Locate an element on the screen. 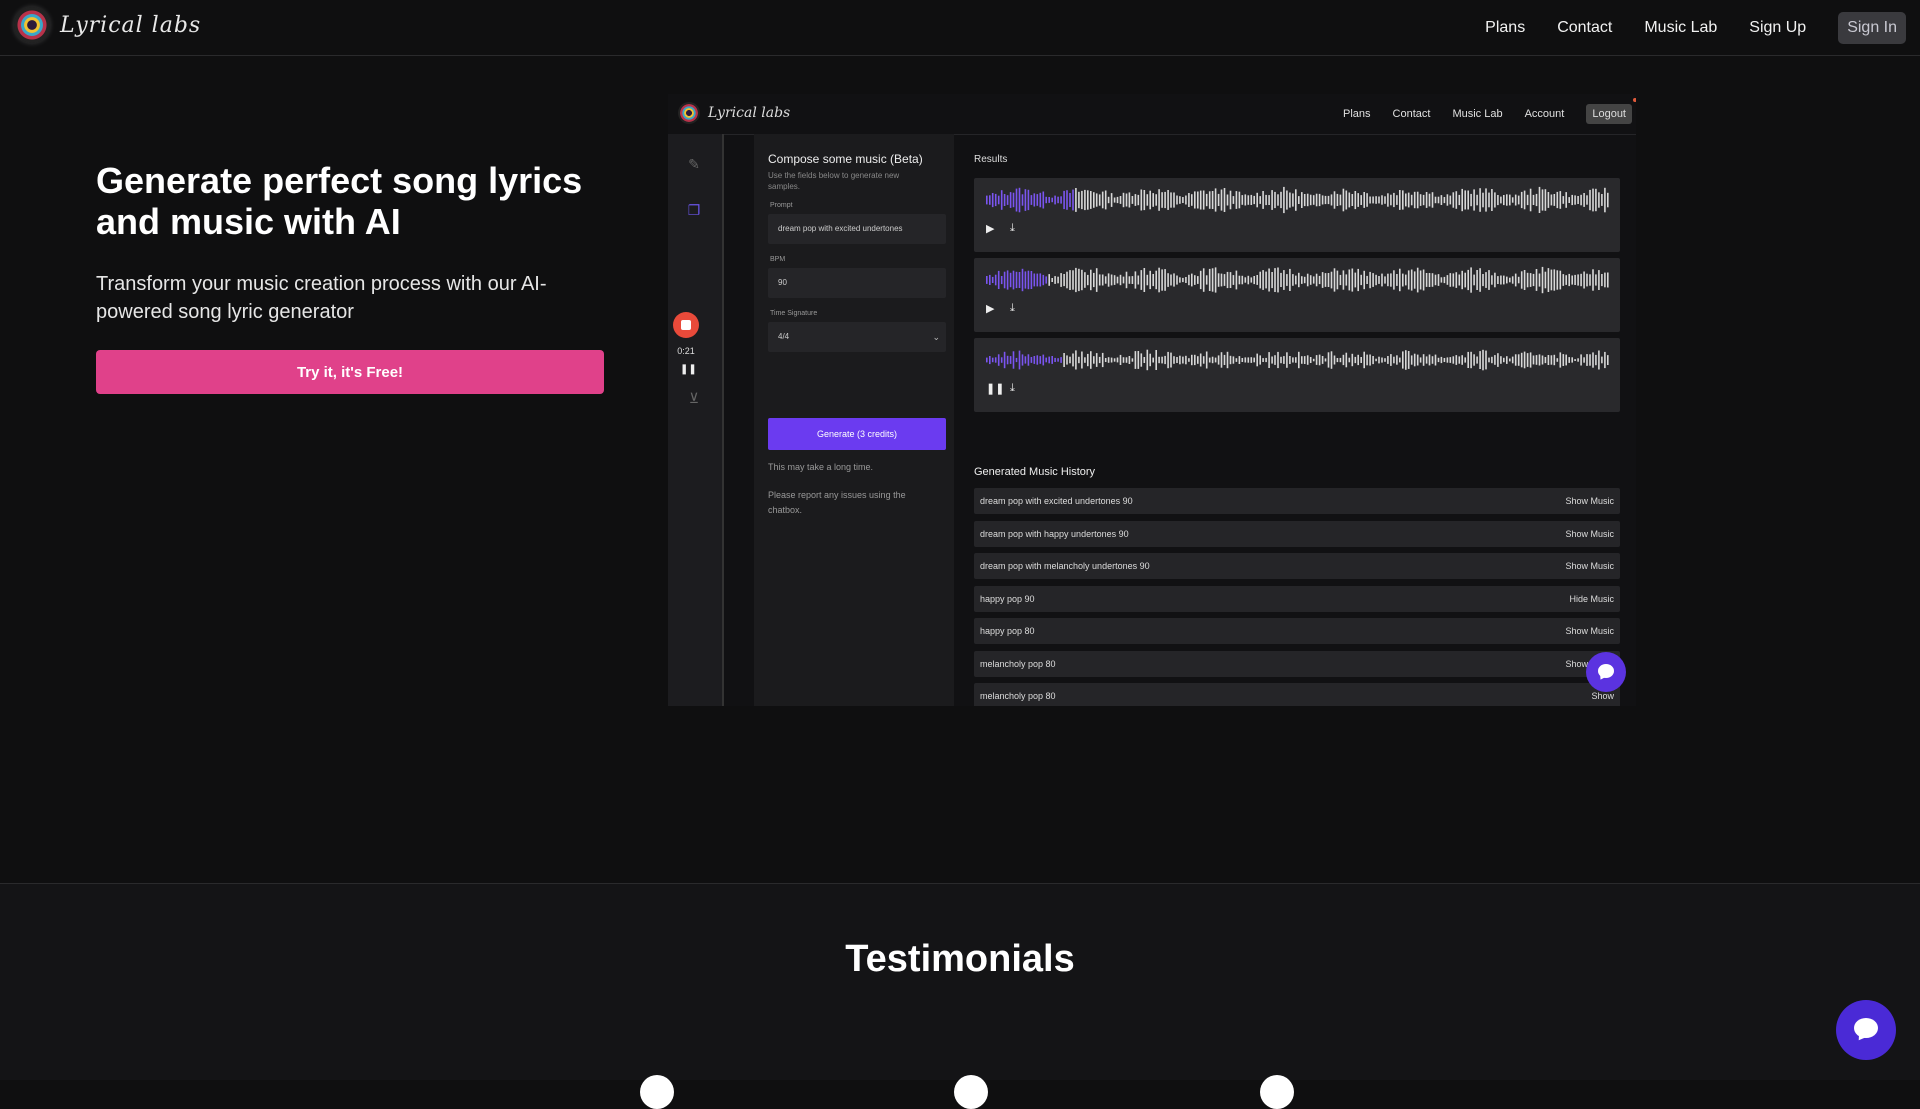 This screenshot has width=1920, height=1109. music-library-icon: ❐ is located at coordinates (694, 210).